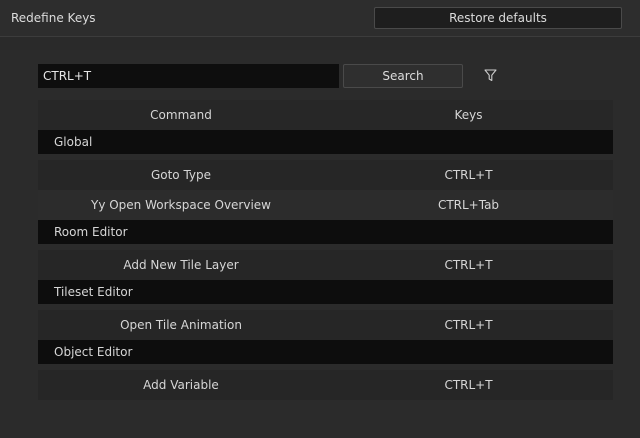  I want to click on group-row-room-editor: Room Editor, so click(325, 232).